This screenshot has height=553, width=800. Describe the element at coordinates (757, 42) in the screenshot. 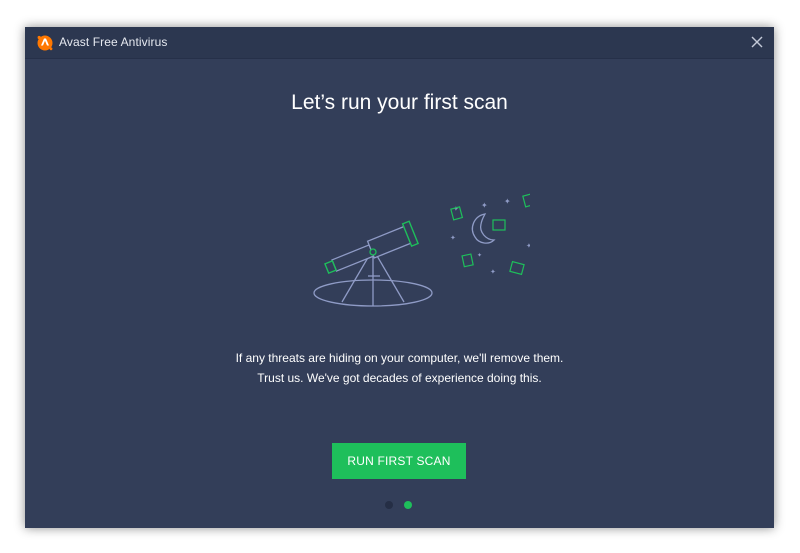

I see `close-icon` at that location.